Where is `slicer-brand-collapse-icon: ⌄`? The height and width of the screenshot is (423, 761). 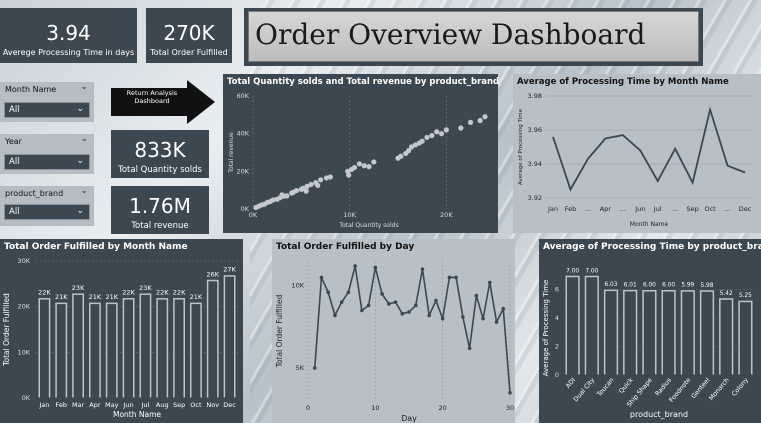 slicer-brand-collapse-icon: ⌄ is located at coordinates (84, 191).